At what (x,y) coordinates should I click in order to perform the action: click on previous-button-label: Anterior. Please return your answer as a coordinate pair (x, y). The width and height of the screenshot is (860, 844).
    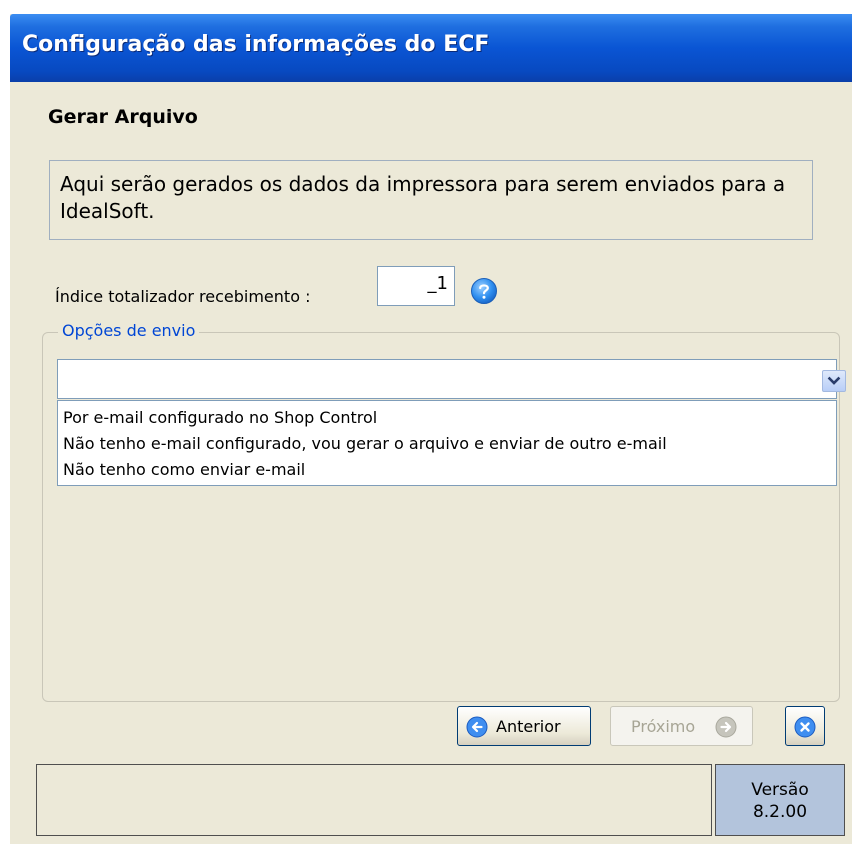
    Looking at the image, I should click on (528, 726).